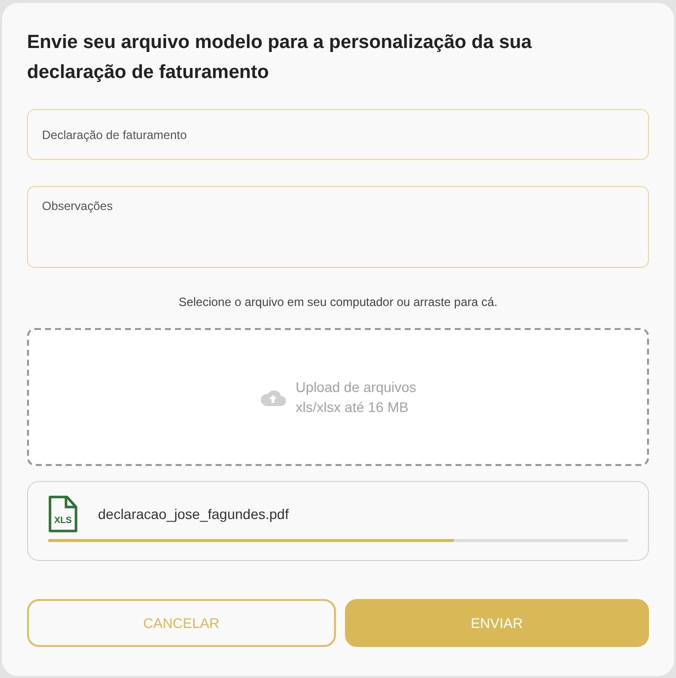  What do you see at coordinates (280, 58) in the screenshot?
I see `dialog-title: Envie seu arquivo modelo para a personalização da sua declaração de faturamento` at bounding box center [280, 58].